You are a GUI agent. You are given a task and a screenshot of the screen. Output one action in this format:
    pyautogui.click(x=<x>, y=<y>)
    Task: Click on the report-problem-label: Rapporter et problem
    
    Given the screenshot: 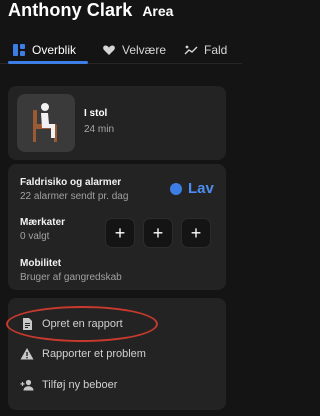 What is the action you would take?
    pyautogui.click(x=94, y=354)
    